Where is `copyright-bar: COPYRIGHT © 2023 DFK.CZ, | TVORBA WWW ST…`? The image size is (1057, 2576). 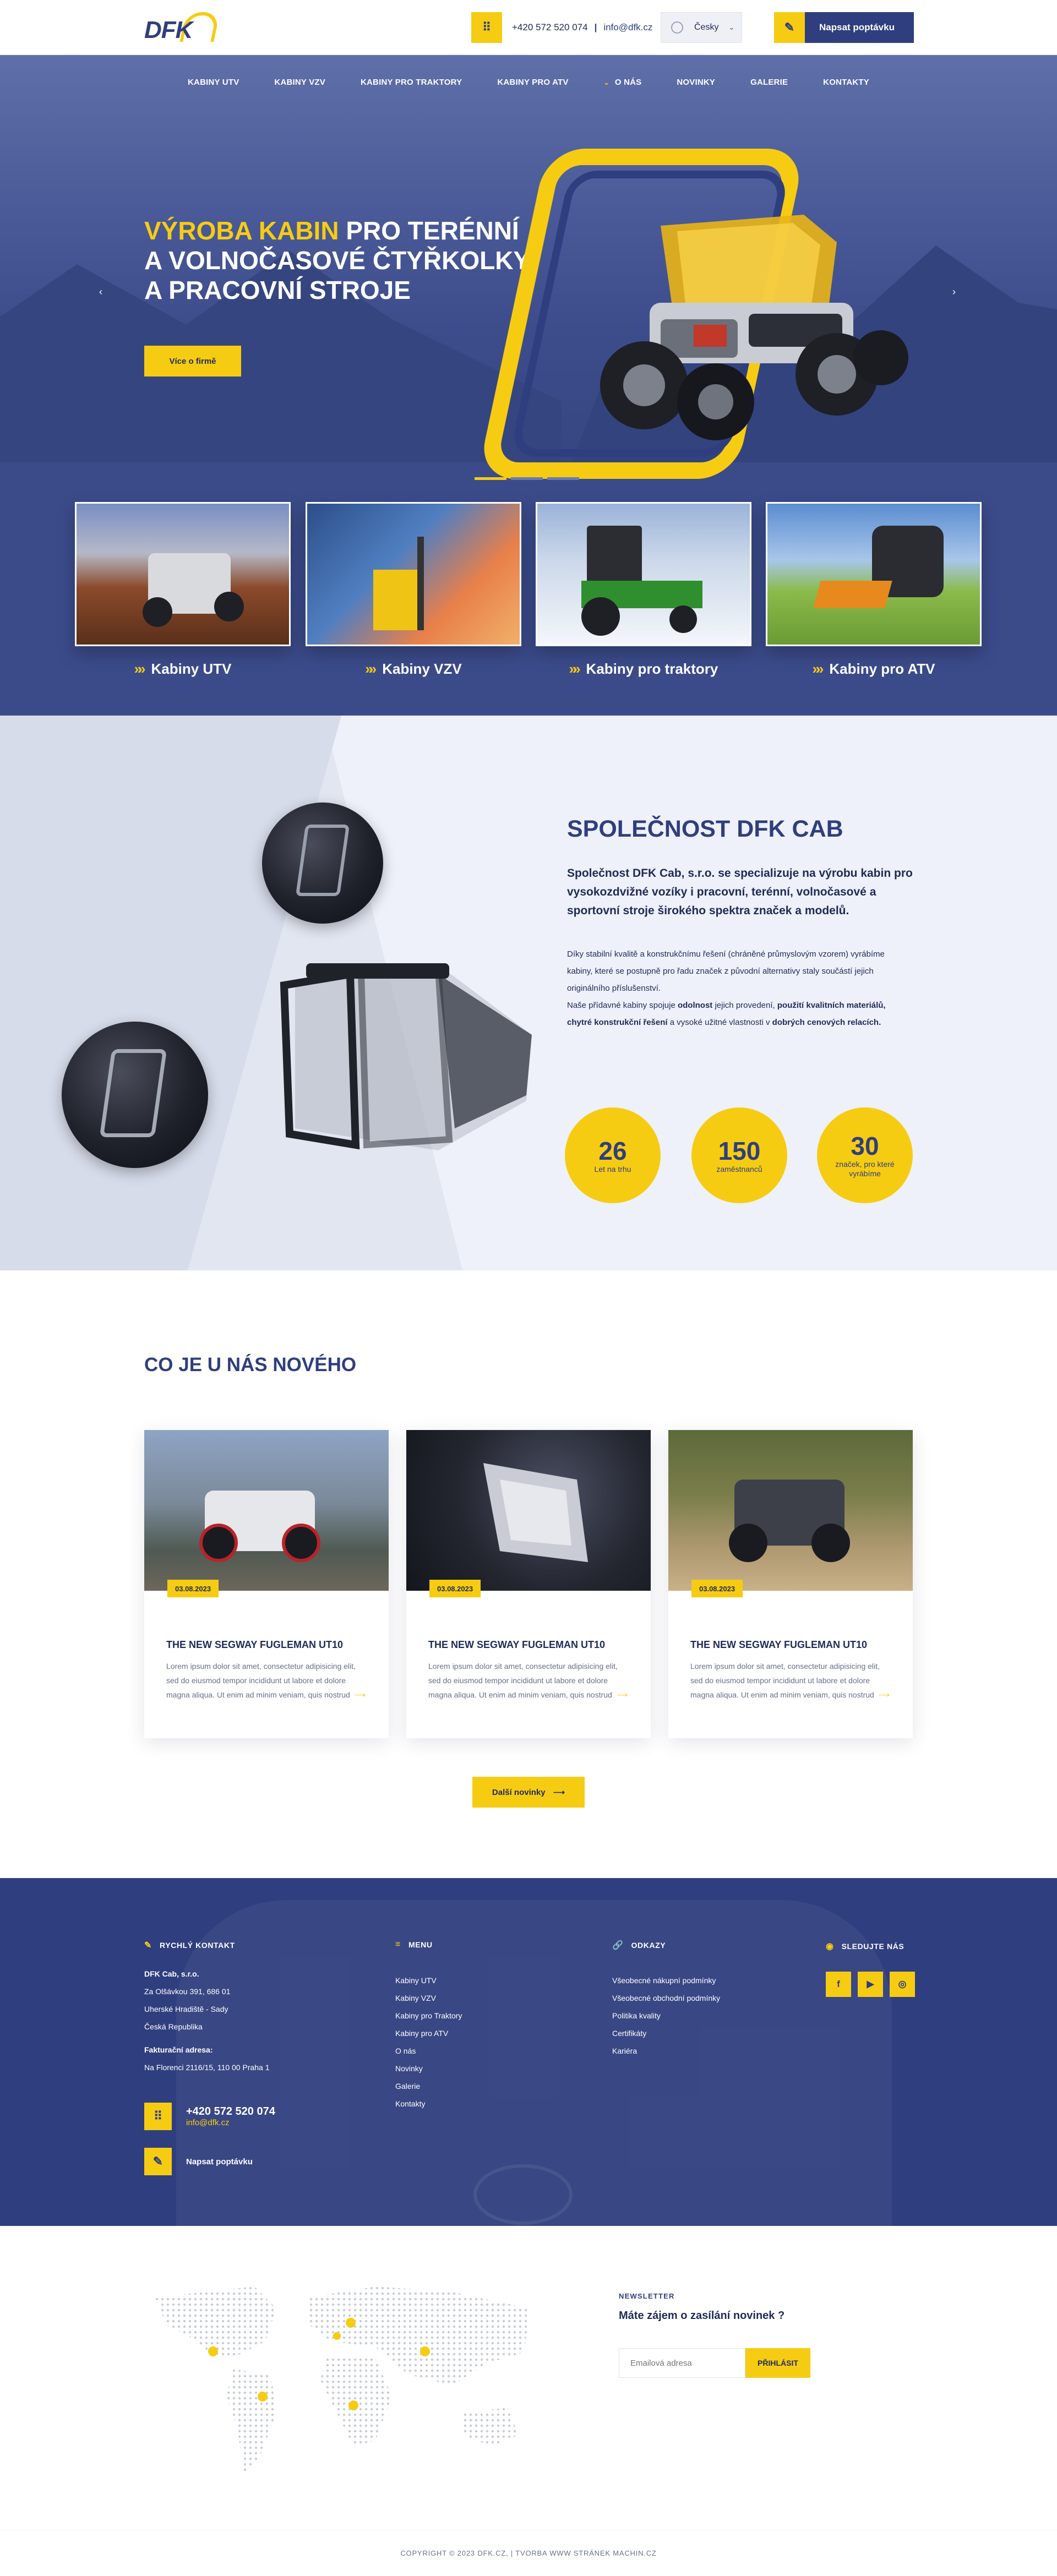 copyright-bar: COPYRIGHT © 2023 DFK.CZ, | TVORBA WWW ST… is located at coordinates (529, 2553).